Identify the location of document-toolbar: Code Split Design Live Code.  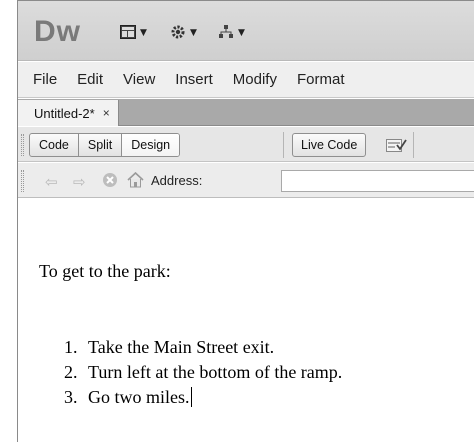
(246, 144).